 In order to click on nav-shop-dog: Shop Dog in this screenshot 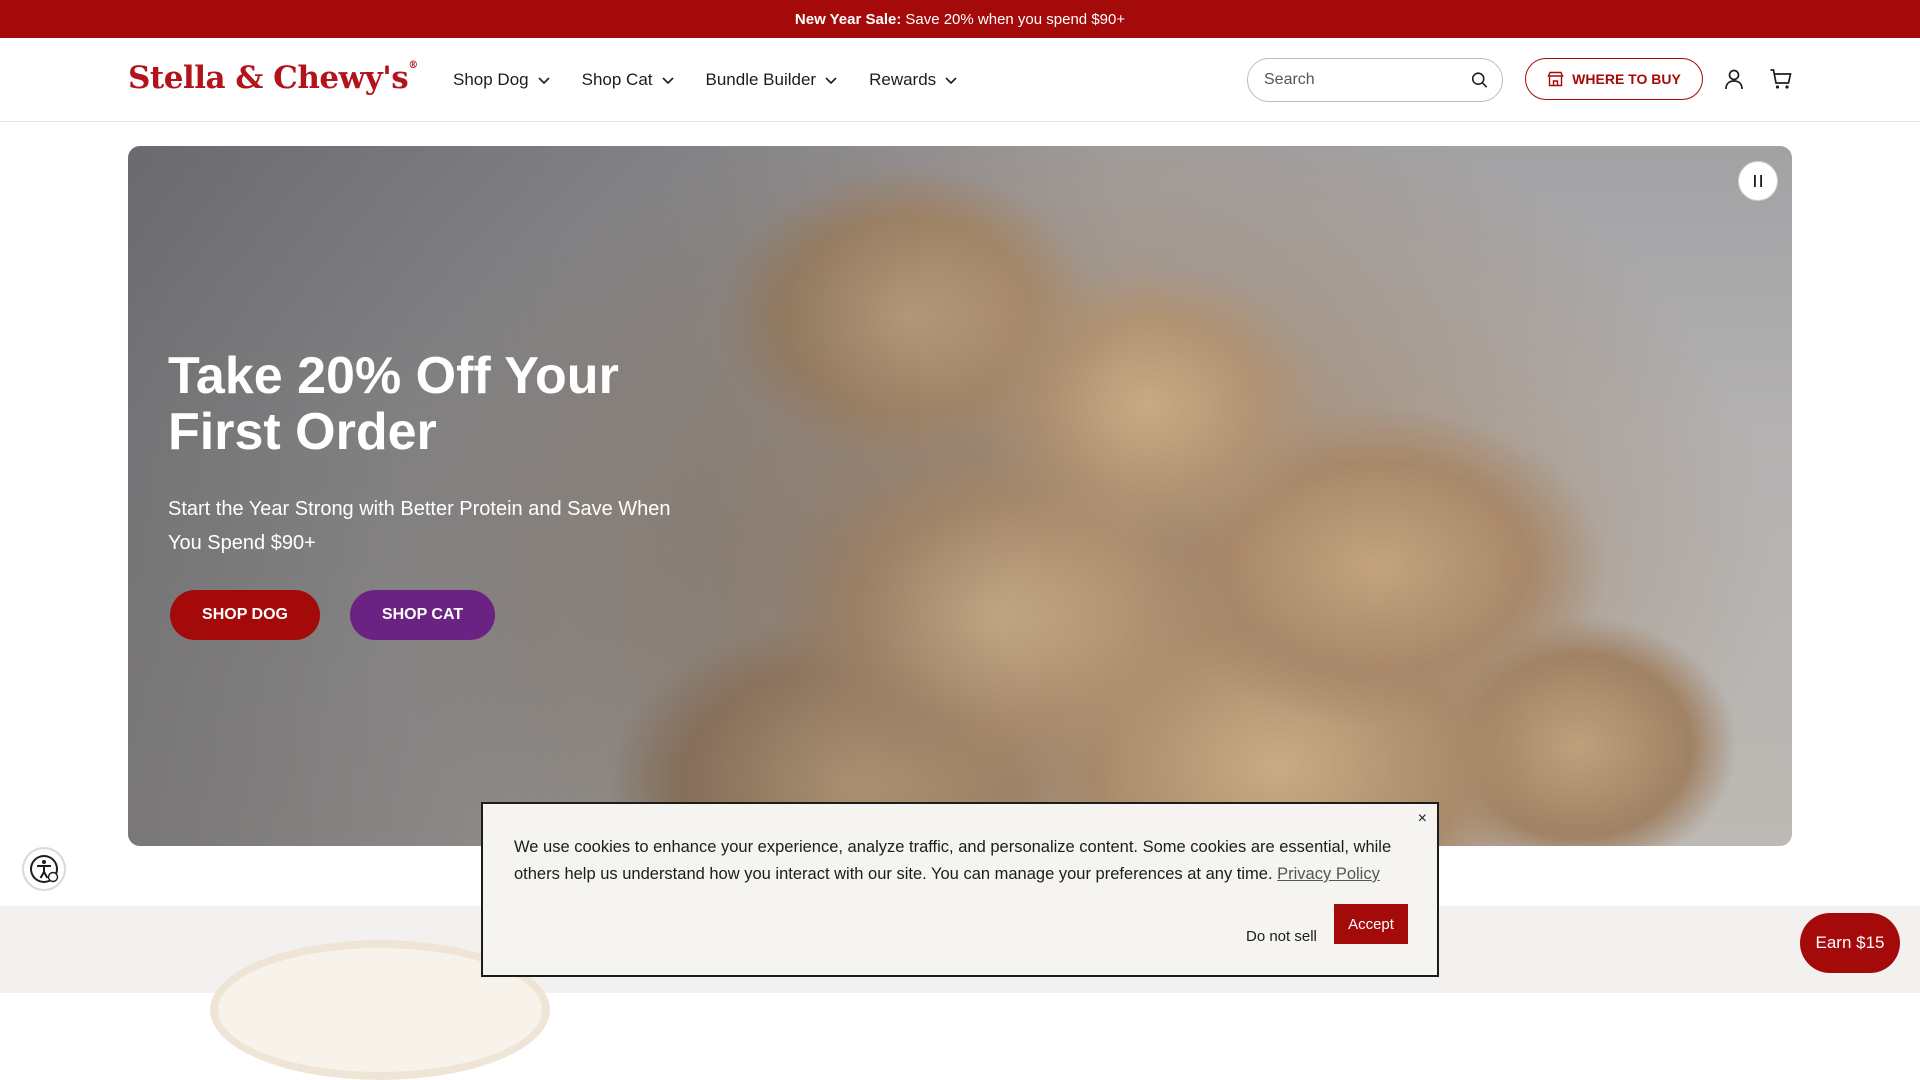, I will do `click(502, 80)`.